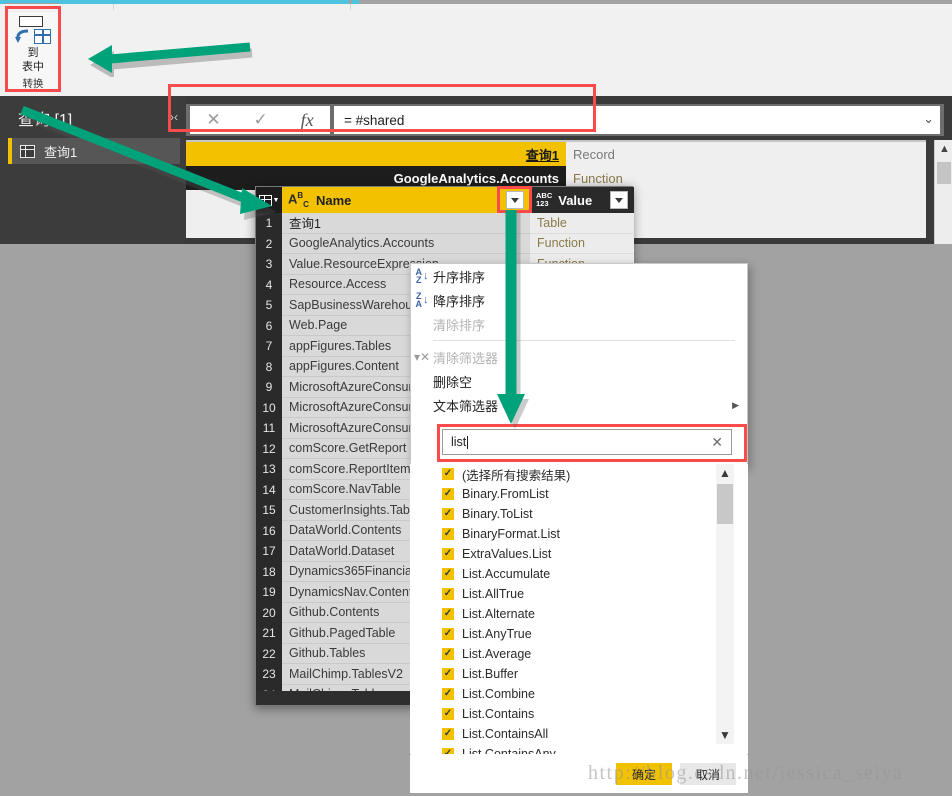  What do you see at coordinates (27, 151) in the screenshot?
I see `table-query-icon` at bounding box center [27, 151].